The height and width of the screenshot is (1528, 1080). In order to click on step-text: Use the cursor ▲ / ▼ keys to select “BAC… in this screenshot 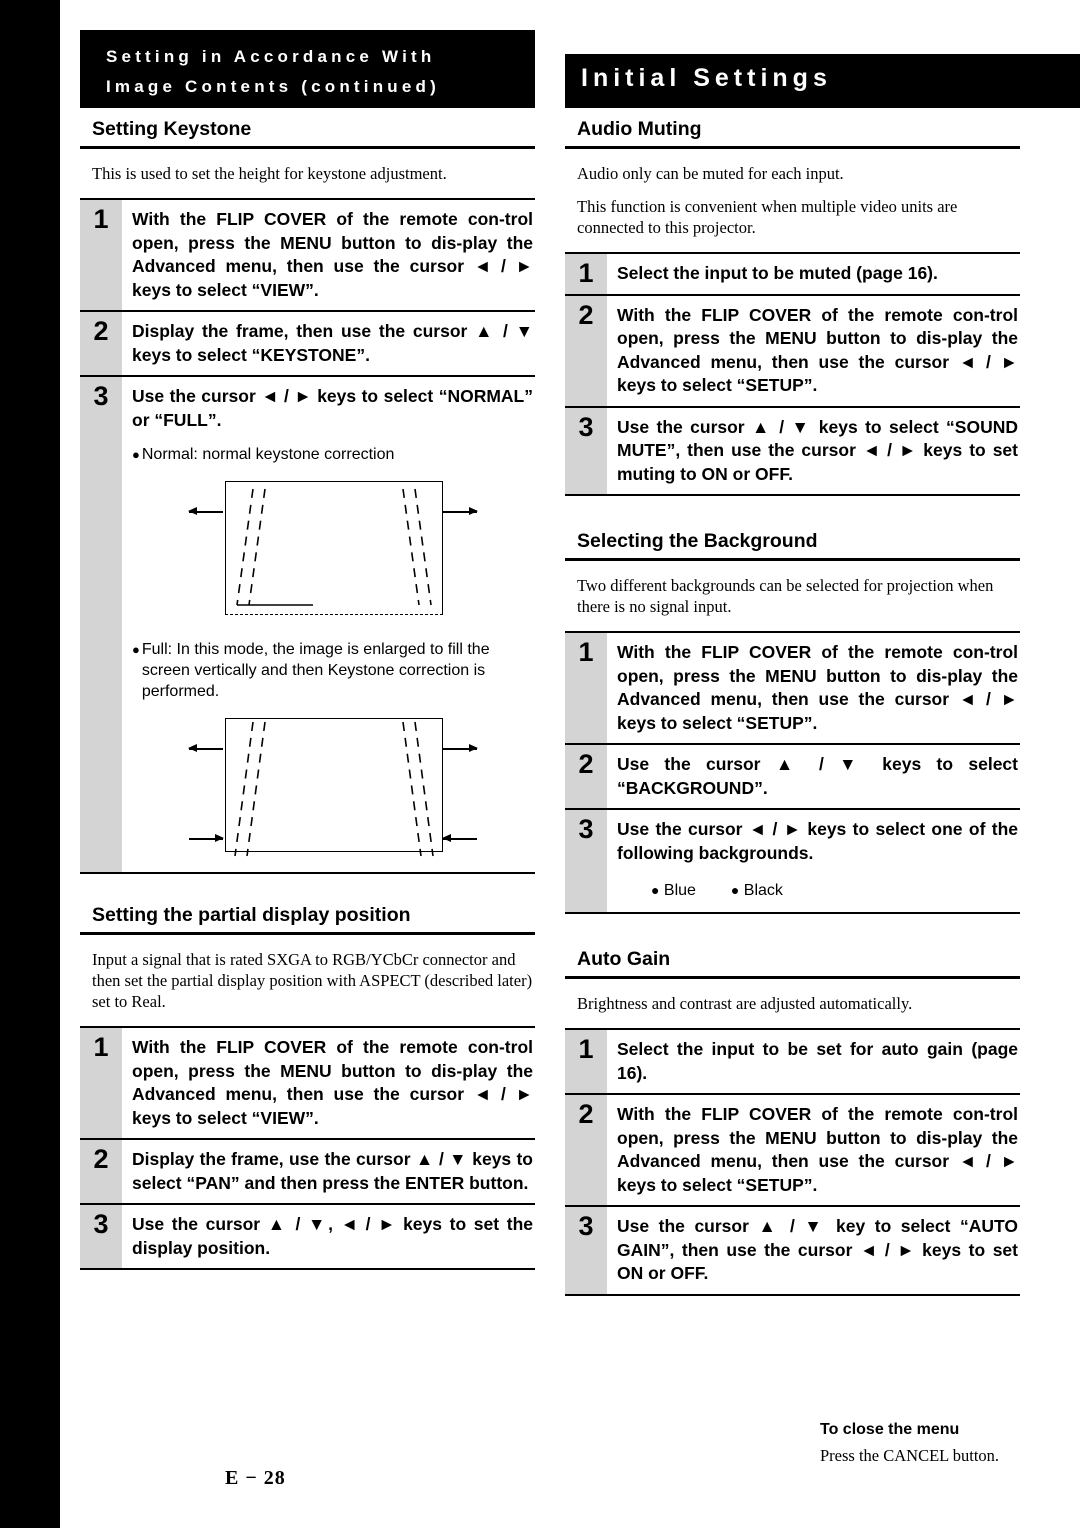, I will do `click(817, 776)`.